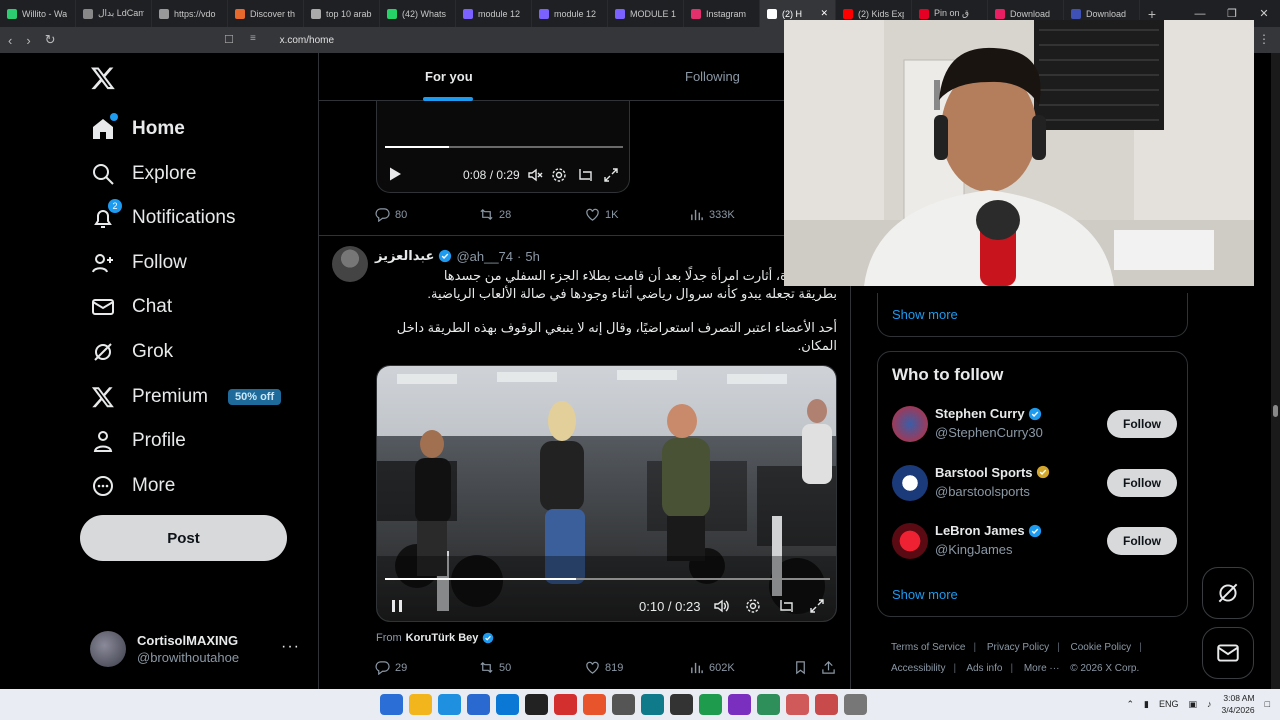  What do you see at coordinates (594, 704) in the screenshot?
I see `taskbar-brave-icon` at bounding box center [594, 704].